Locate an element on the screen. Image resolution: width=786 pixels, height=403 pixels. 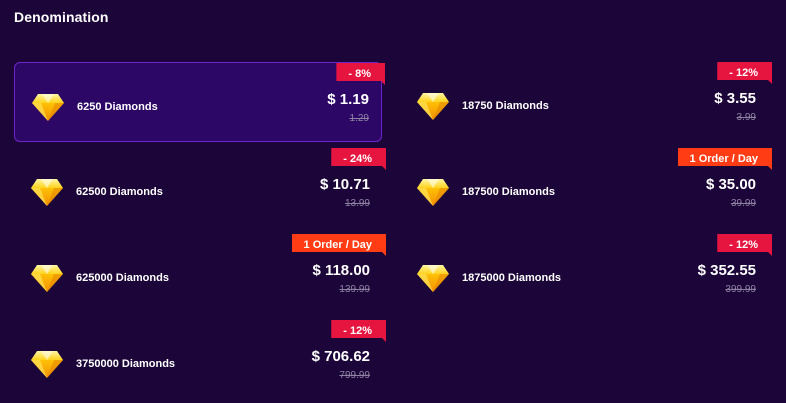
denomination-card: 62500 Diamonds $ 10.71 13.99 - 24% is located at coordinates (198, 188).